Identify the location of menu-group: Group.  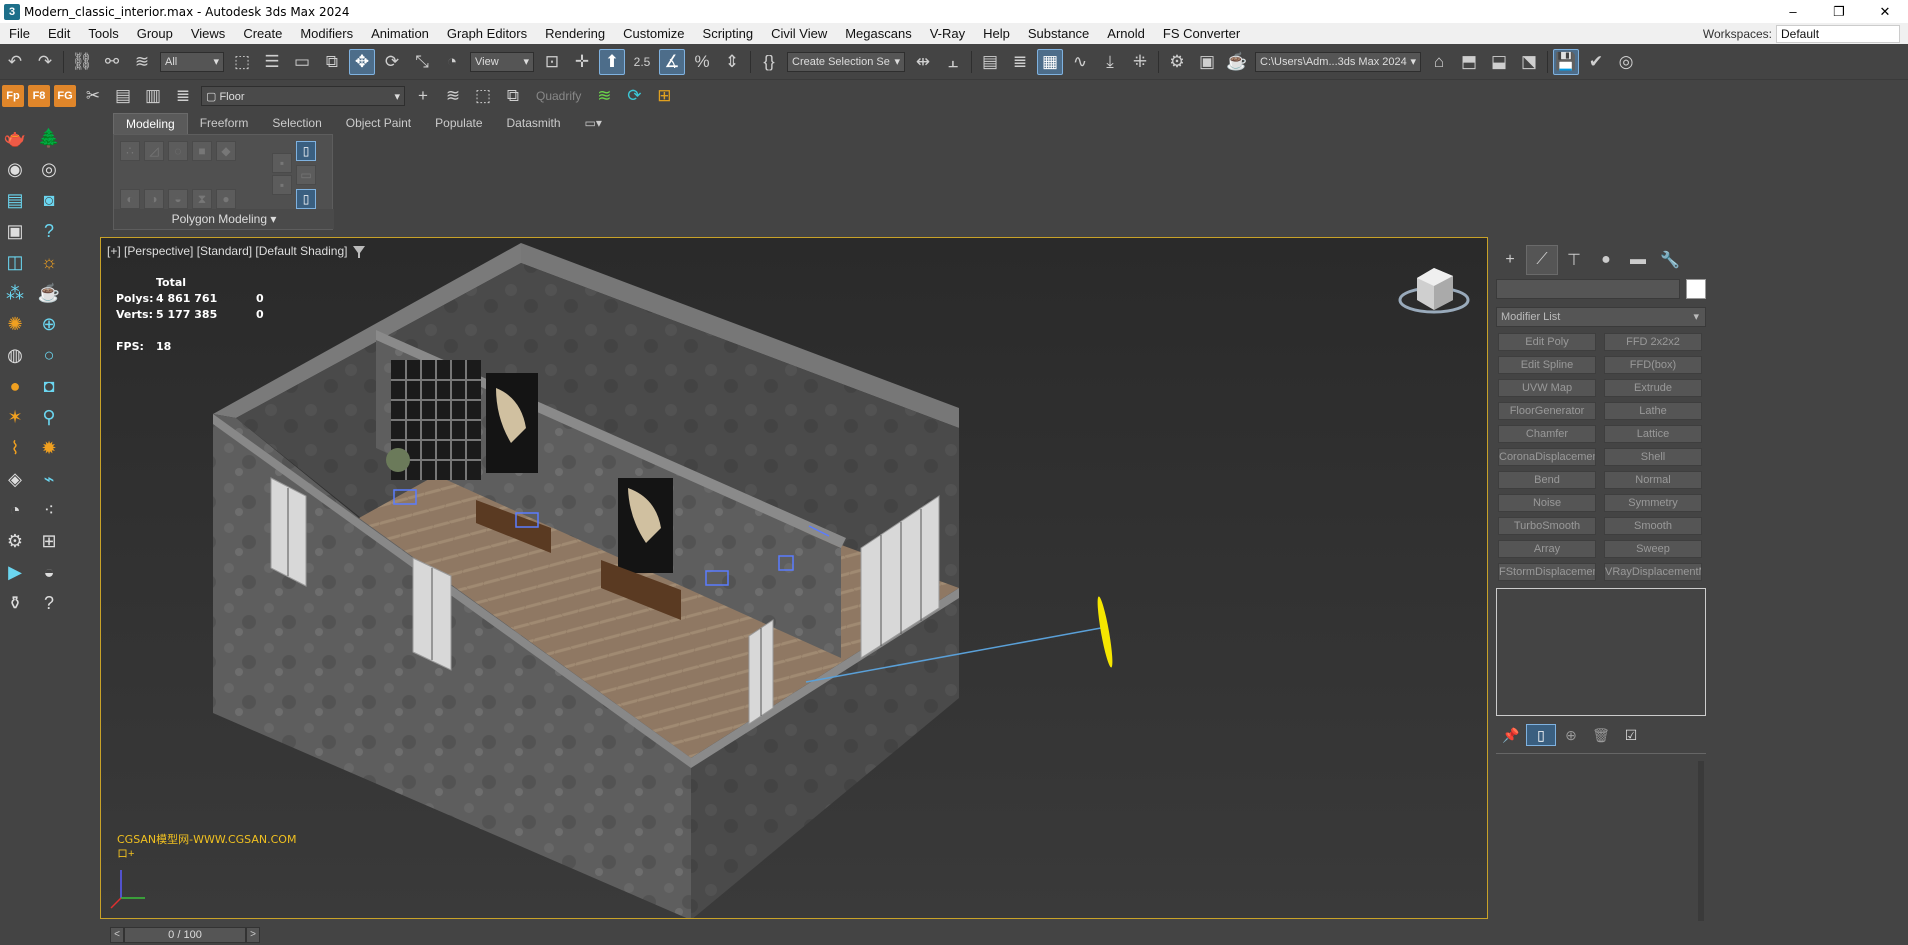
(155, 33).